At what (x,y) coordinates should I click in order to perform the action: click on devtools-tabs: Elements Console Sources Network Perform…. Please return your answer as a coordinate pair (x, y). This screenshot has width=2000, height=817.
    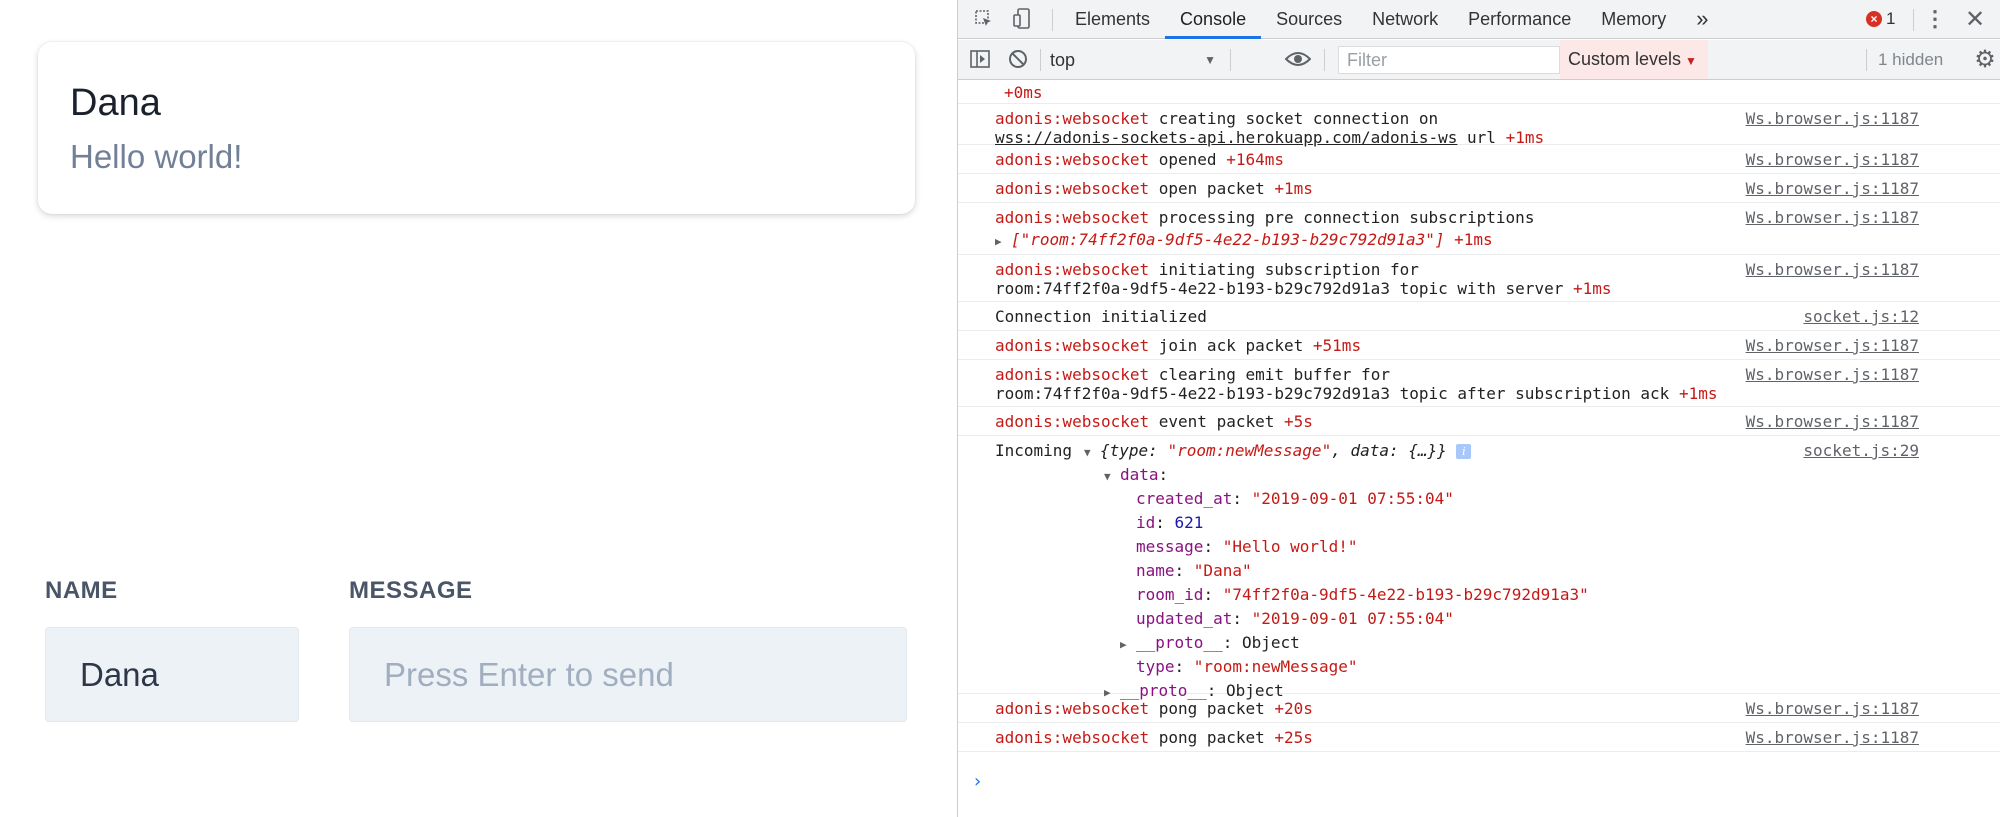
    Looking at the image, I should click on (1391, 19).